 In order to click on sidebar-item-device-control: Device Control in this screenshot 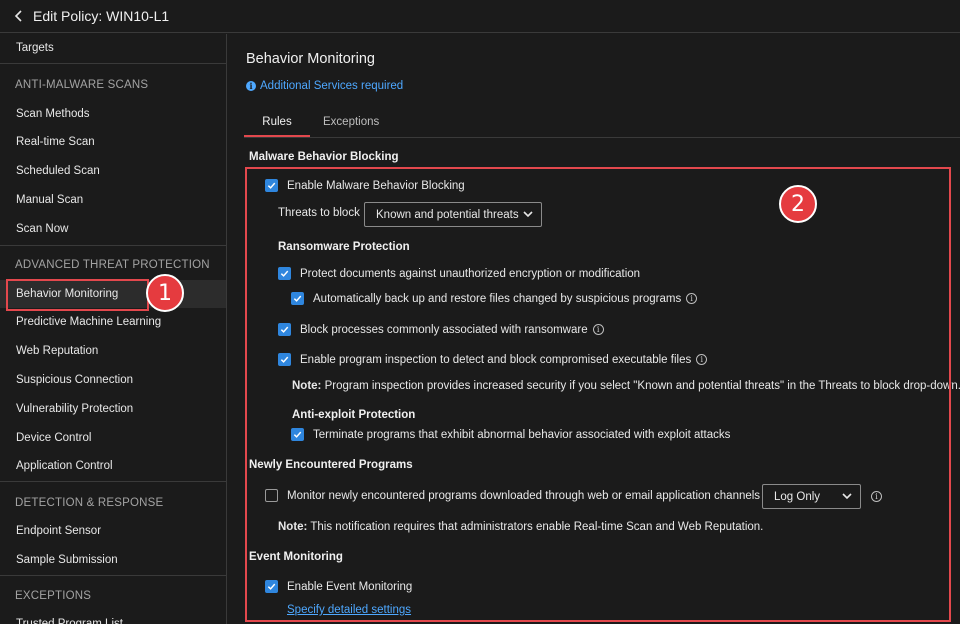, I will do `click(113, 438)`.